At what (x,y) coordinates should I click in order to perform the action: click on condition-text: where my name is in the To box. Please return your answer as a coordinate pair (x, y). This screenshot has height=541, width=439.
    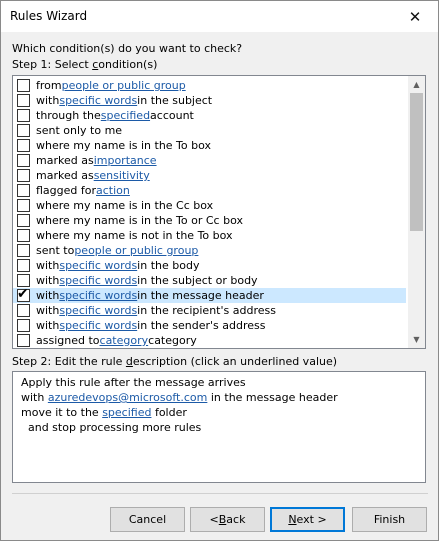
    Looking at the image, I should click on (124, 145).